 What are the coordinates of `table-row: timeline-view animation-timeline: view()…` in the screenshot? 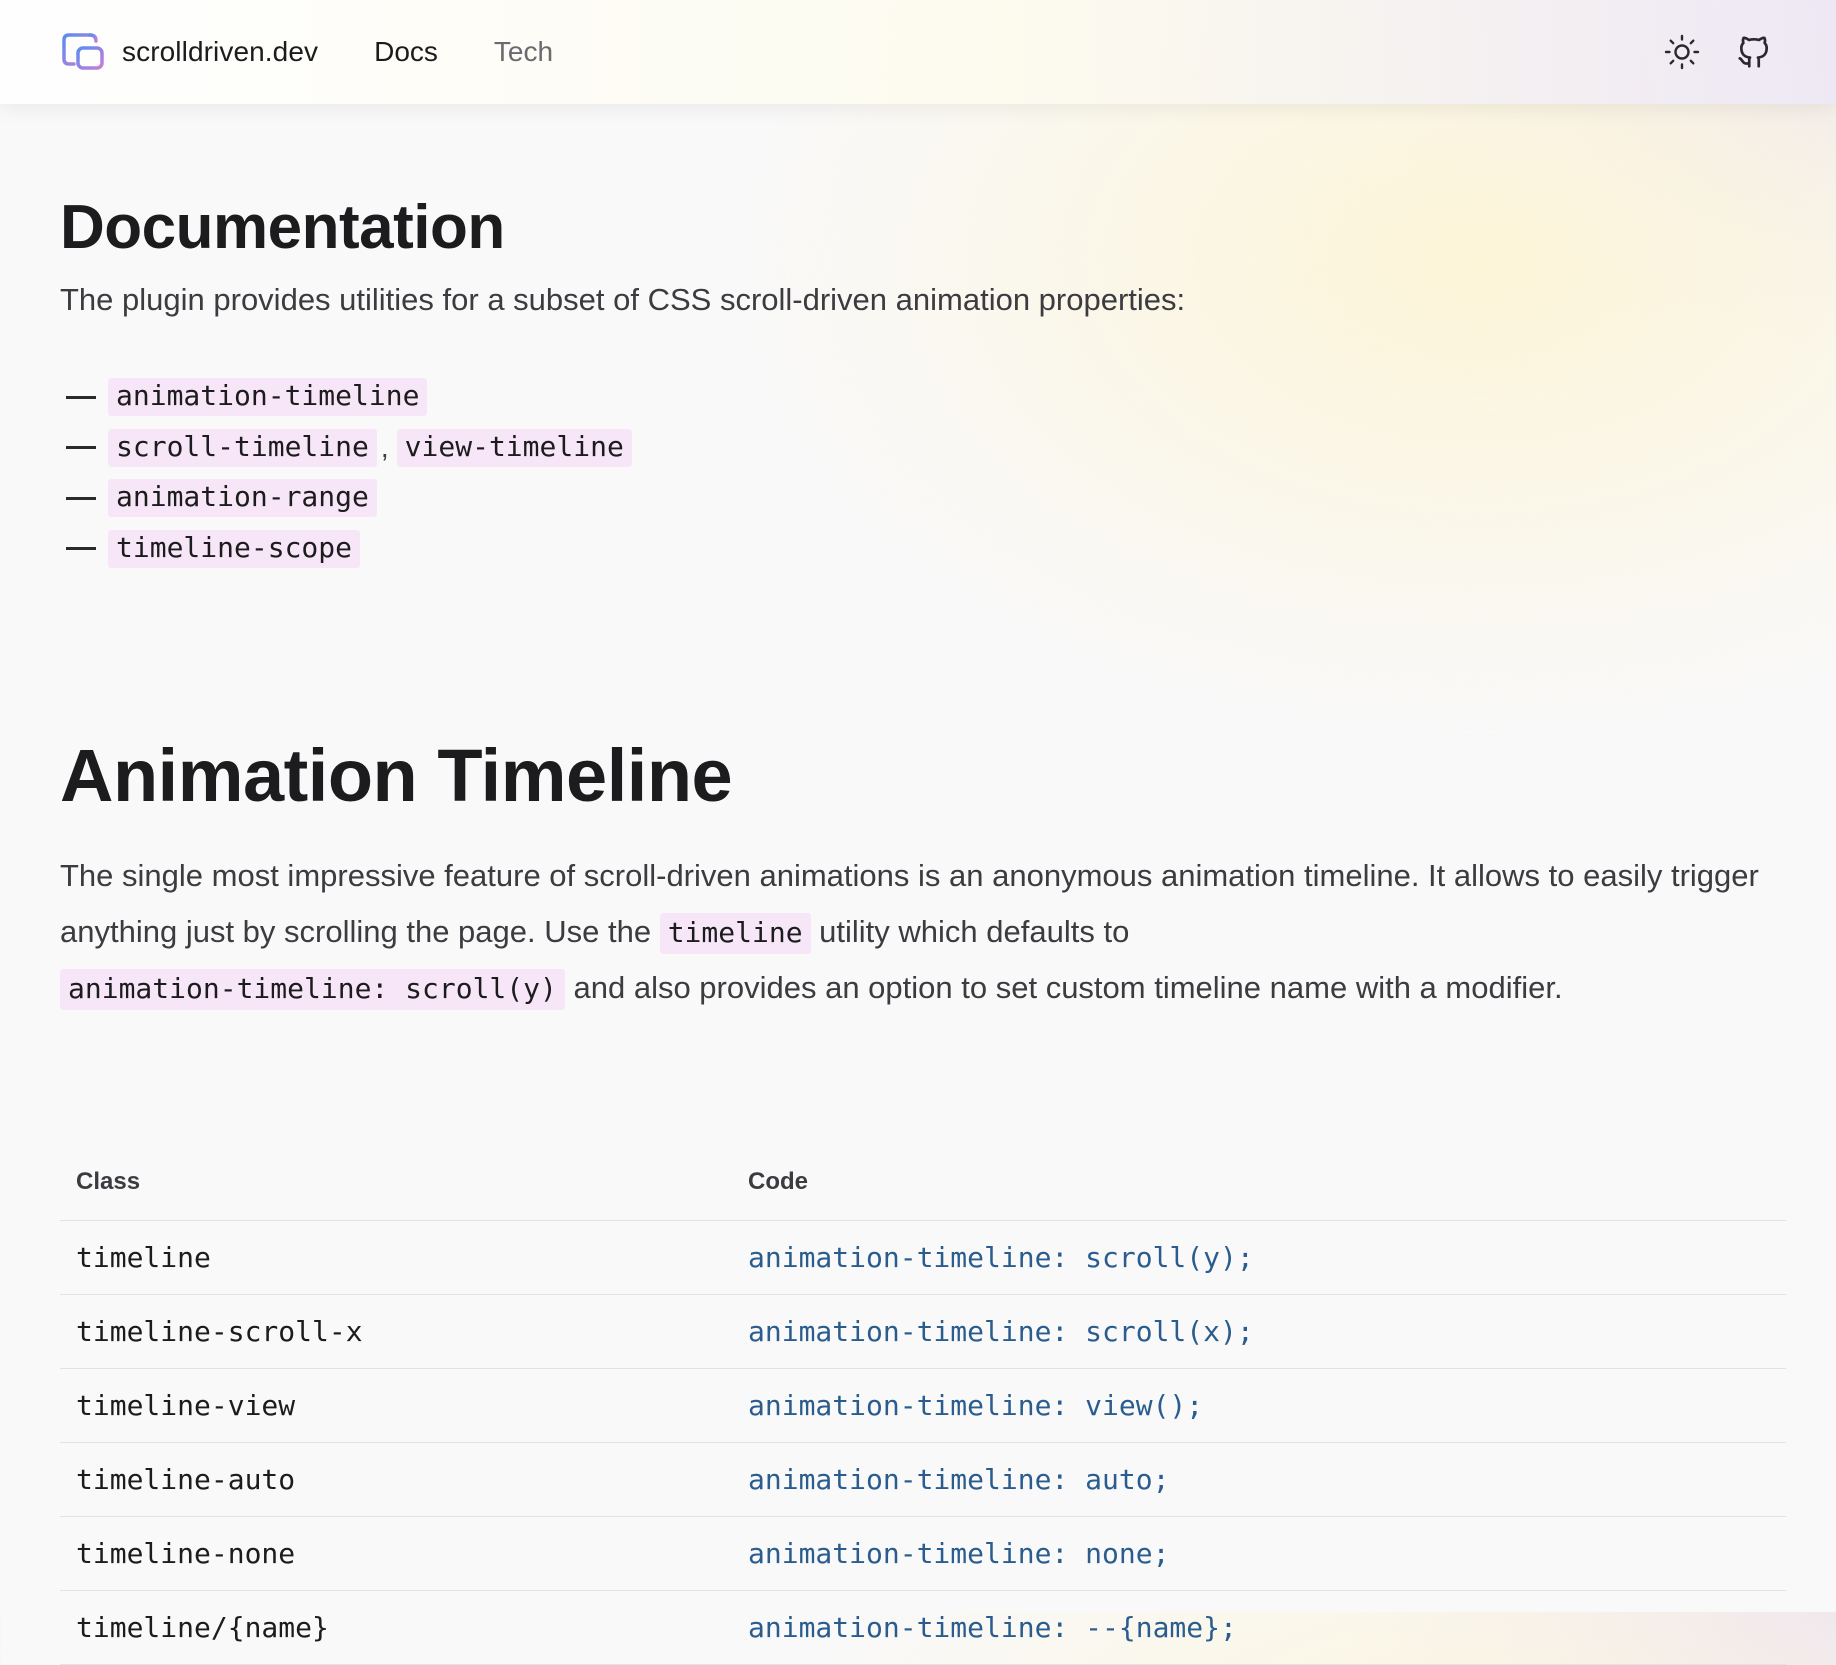 It's located at (923, 1405).